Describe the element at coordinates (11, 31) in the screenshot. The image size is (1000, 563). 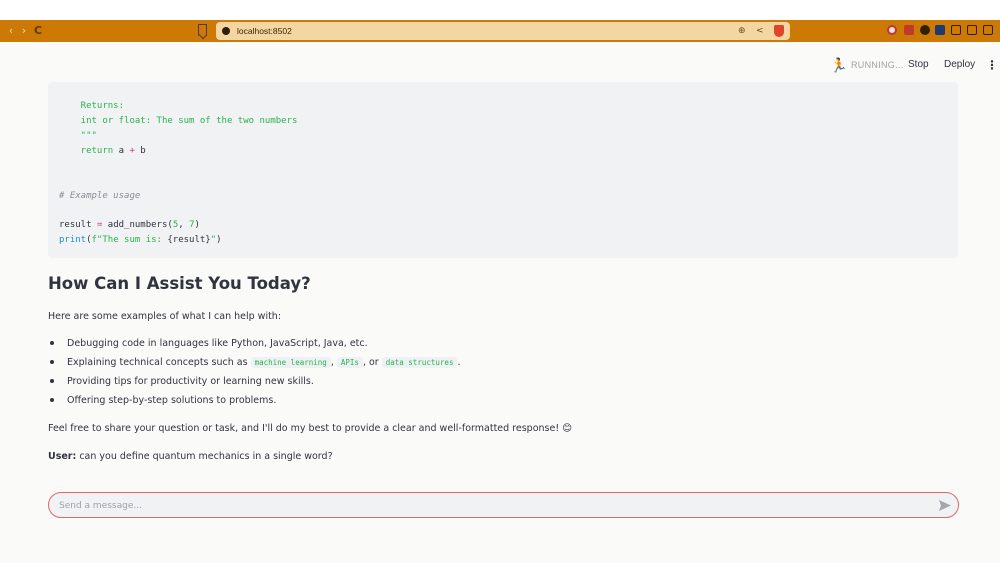
I see `back-icon: ‹` at that location.